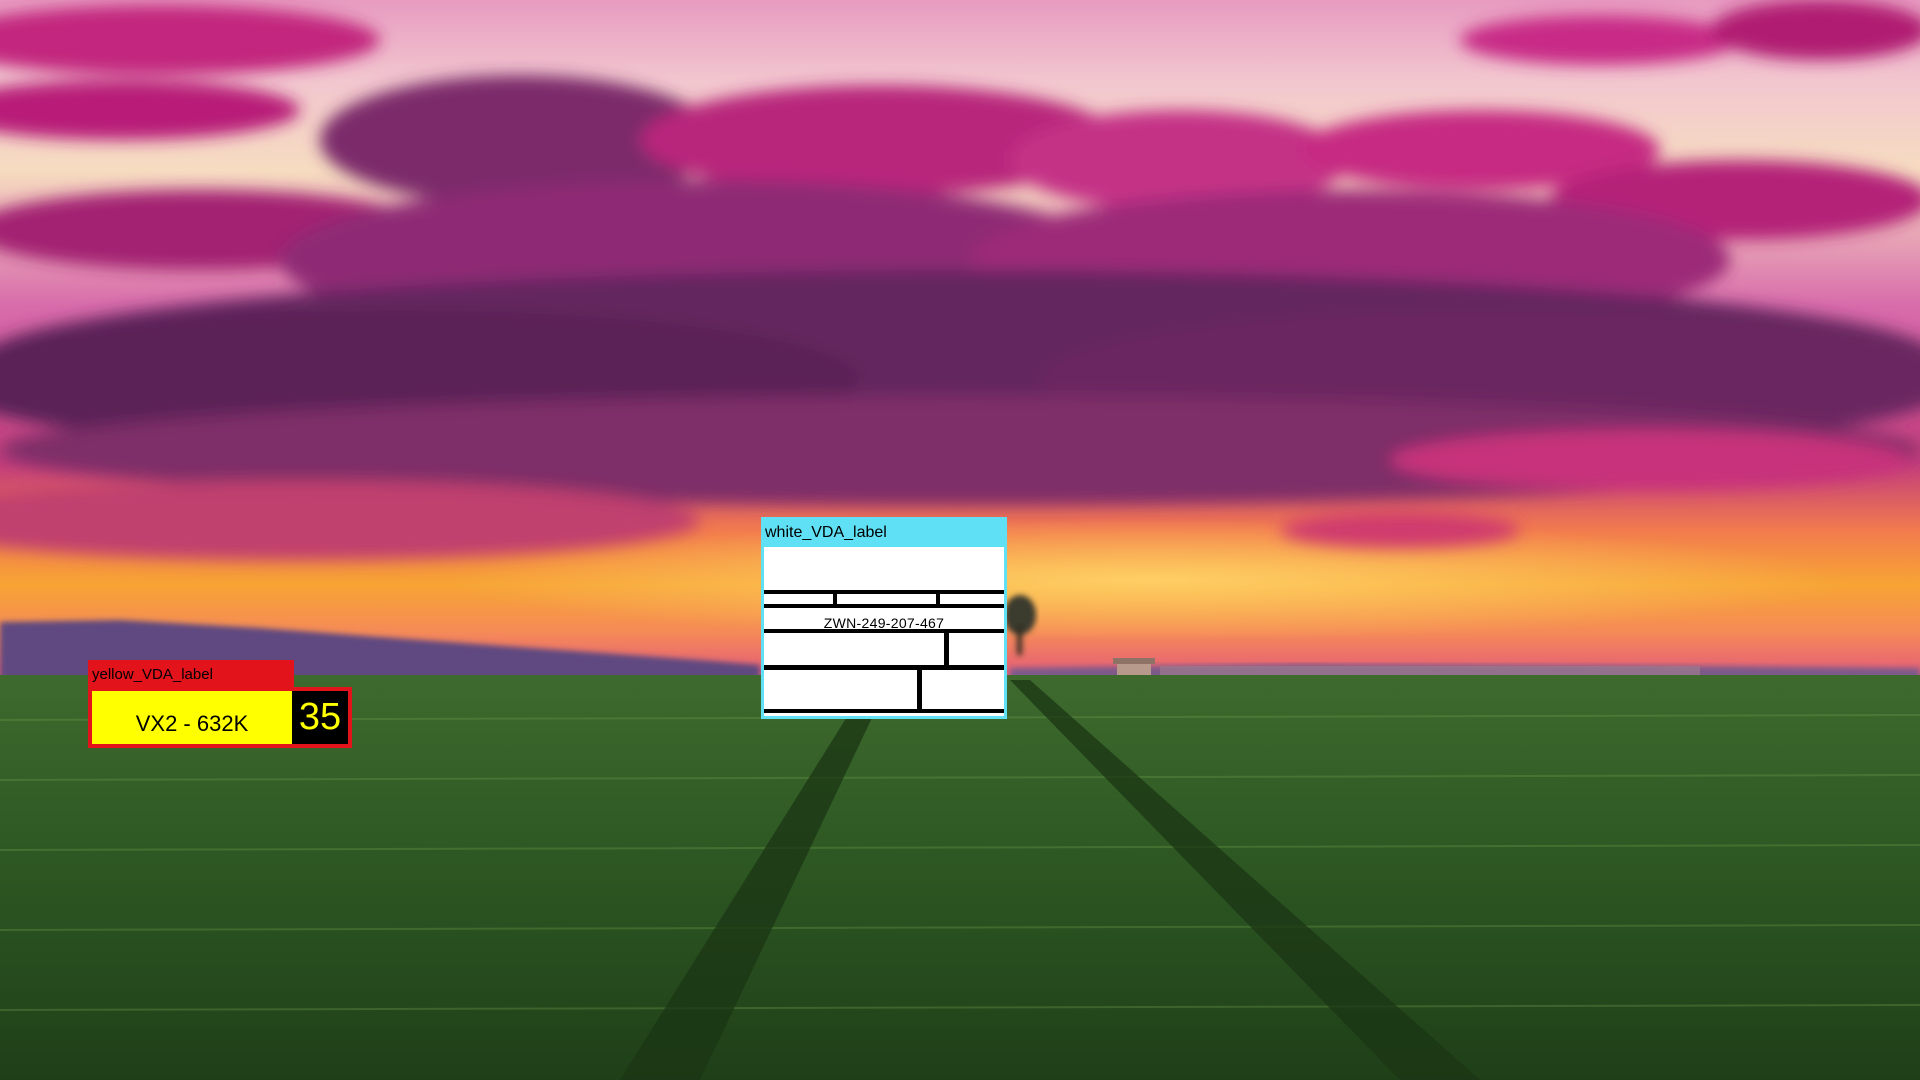 This screenshot has width=1920, height=1080. Describe the element at coordinates (320, 717) in the screenshot. I see `label-count-badge: 35` at that location.